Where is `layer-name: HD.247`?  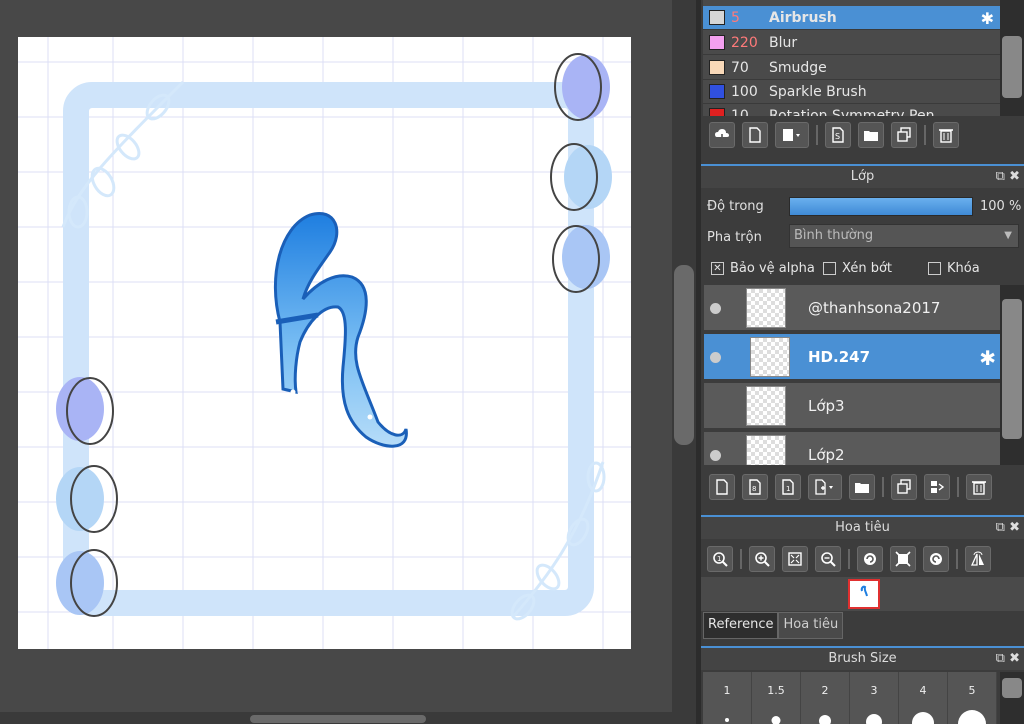 layer-name: HD.247 is located at coordinates (839, 357).